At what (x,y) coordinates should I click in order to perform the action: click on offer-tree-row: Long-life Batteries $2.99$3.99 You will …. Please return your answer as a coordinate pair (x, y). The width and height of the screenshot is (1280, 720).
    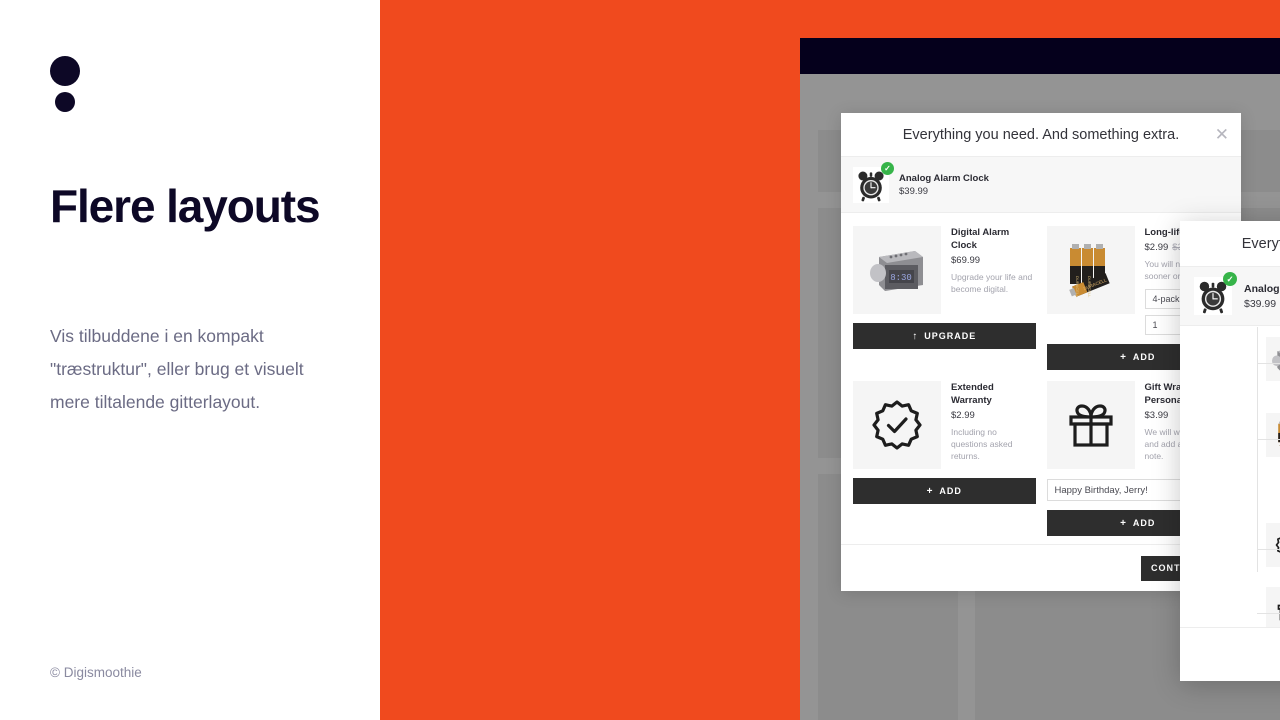
    Looking at the image, I should click on (1230, 460).